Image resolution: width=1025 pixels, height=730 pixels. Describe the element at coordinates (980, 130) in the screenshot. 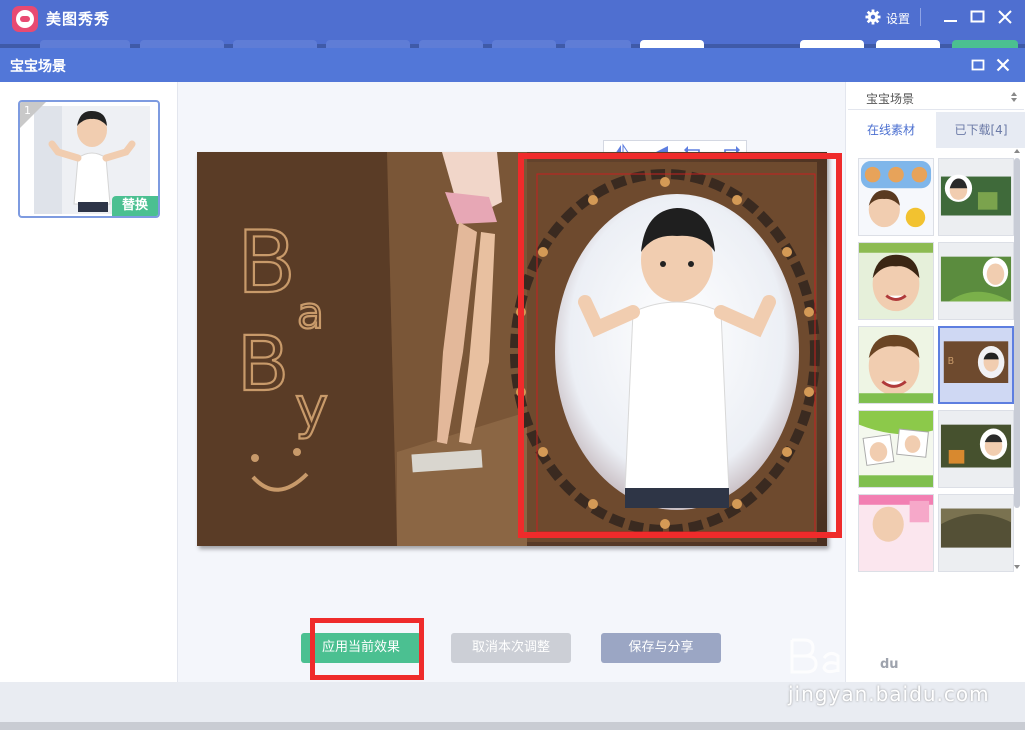

I see `tab-downloaded: 已下载[4]` at that location.